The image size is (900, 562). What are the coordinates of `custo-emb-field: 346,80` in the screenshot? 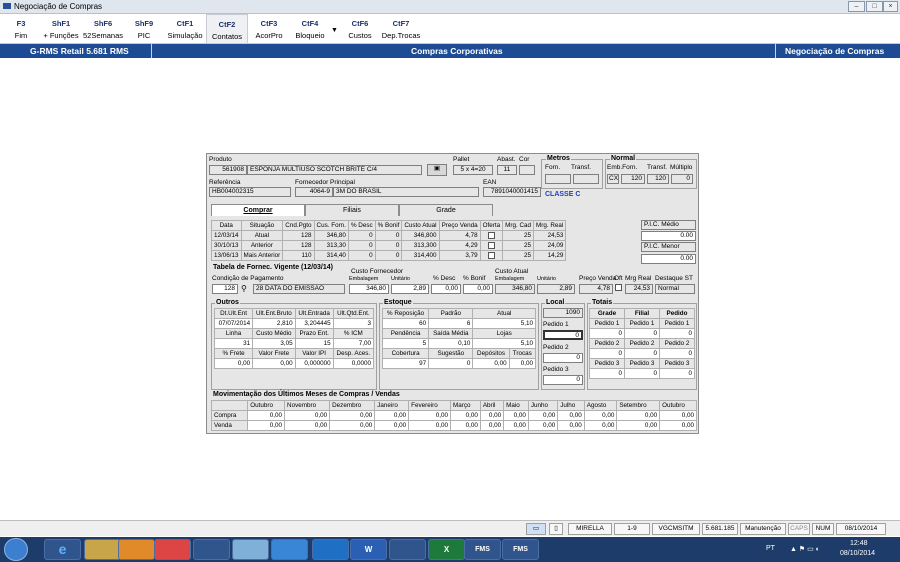 It's located at (369, 289).